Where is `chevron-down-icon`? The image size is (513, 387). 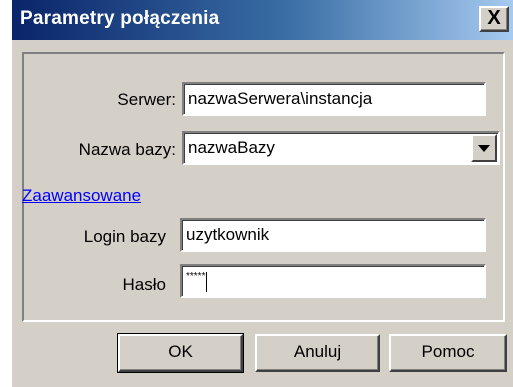 chevron-down-icon is located at coordinates (484, 148).